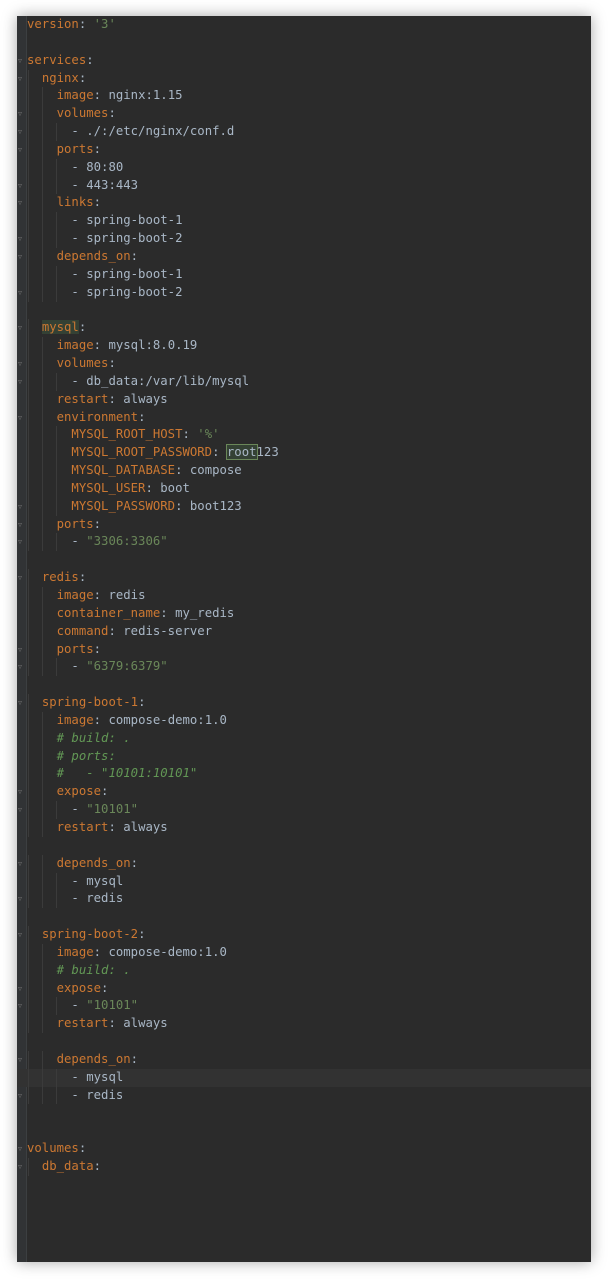 This screenshot has height=1280, width=609. What do you see at coordinates (304, 506) in the screenshot?
I see `code-line: ▿ MYSQL_PASSWORD: boot123` at bounding box center [304, 506].